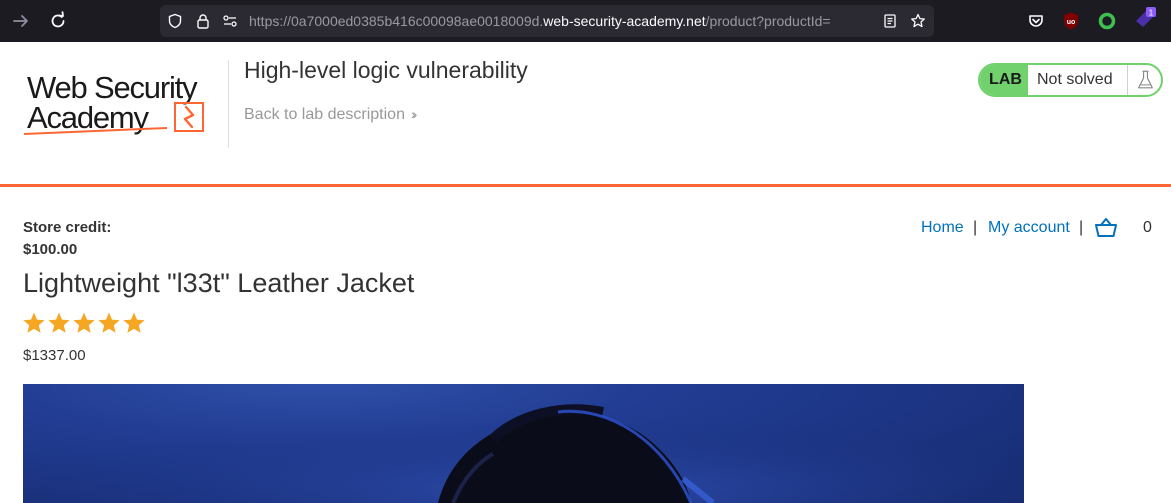 Image resolution: width=1171 pixels, height=503 pixels. I want to click on reload-icon, so click(58, 21).